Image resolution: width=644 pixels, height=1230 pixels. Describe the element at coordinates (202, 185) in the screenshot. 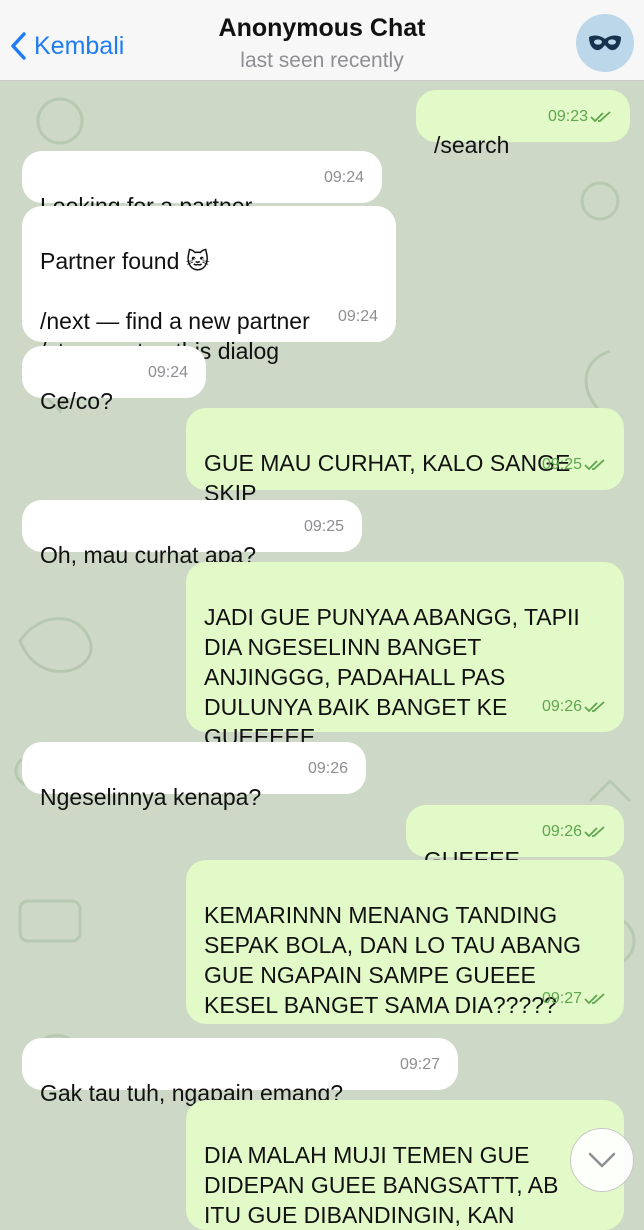

I see `message-incoming: Looking for a partner... 09:24` at that location.